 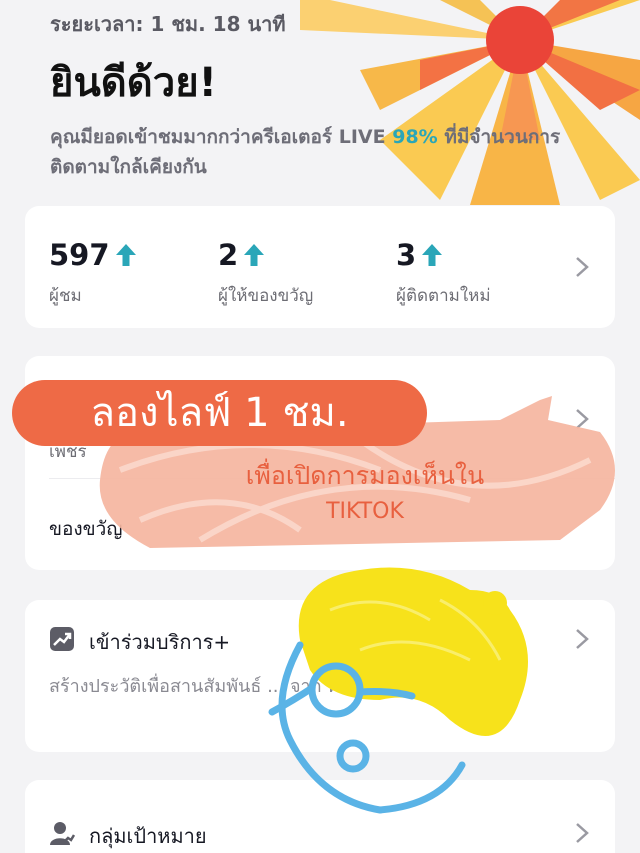 What do you see at coordinates (320, 816) in the screenshot?
I see `target-audience-card: กลุ่มเป้าหมาย` at bounding box center [320, 816].